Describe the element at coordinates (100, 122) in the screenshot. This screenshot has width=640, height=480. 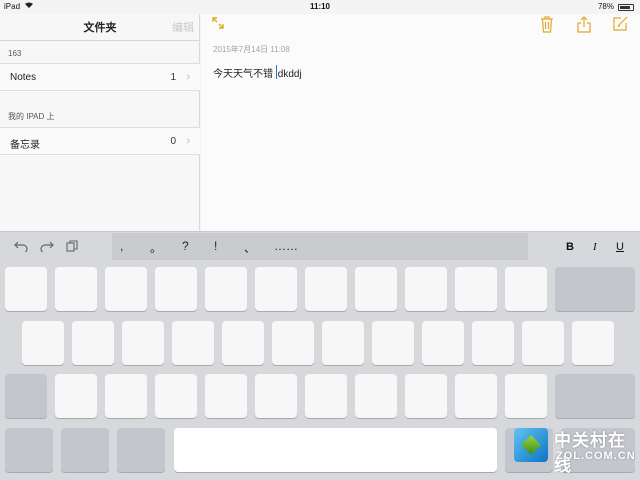
I see `folders-sidebar: 文件夹 编辑 163 Notes 1 › 我的 IPAD 上 备忘录 0 ›` at that location.